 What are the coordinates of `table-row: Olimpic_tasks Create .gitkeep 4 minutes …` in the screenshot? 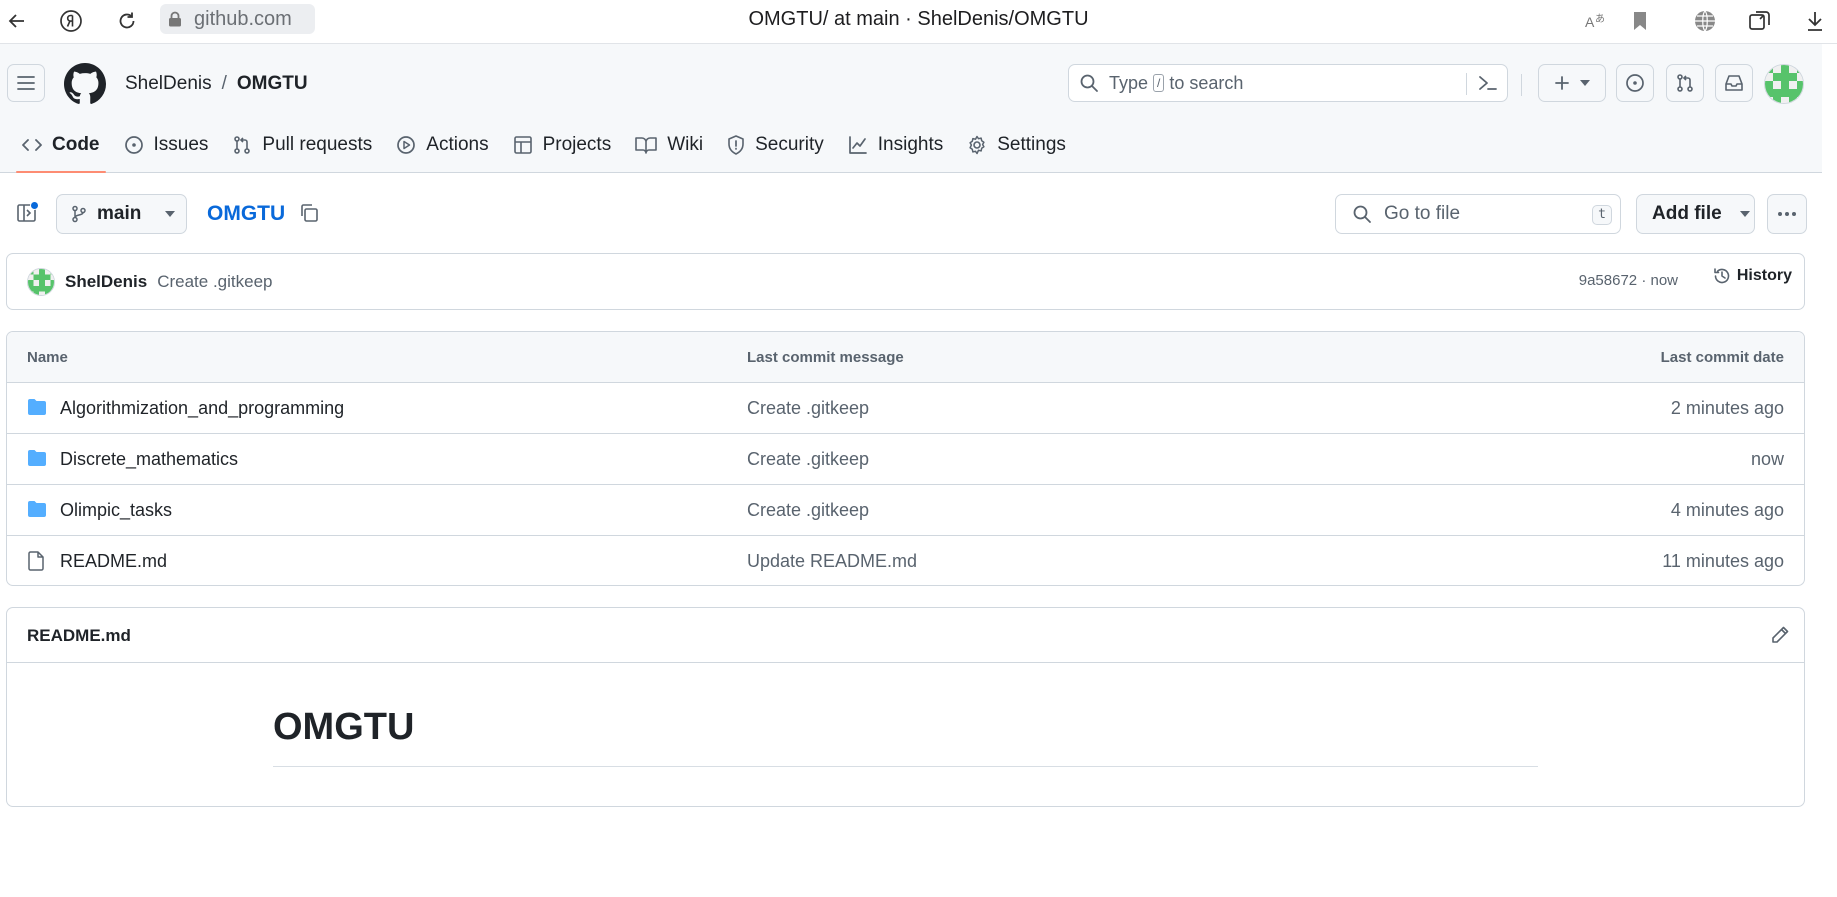 It's located at (905, 510).